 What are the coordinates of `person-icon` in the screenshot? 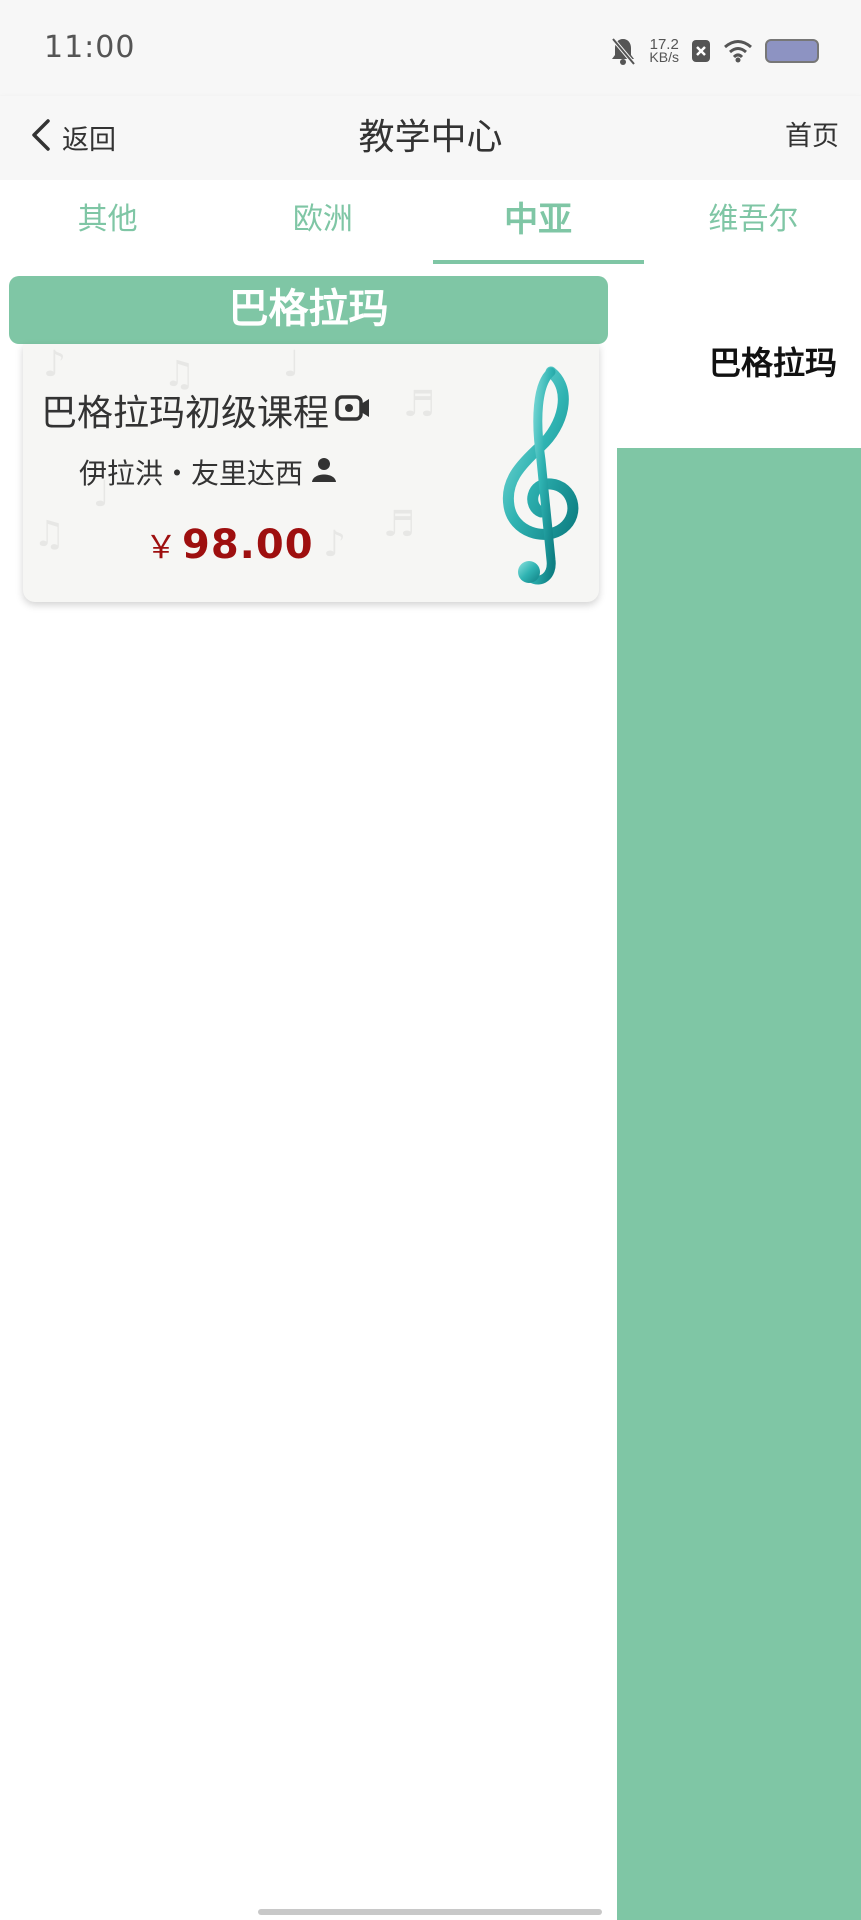 It's located at (324, 472).